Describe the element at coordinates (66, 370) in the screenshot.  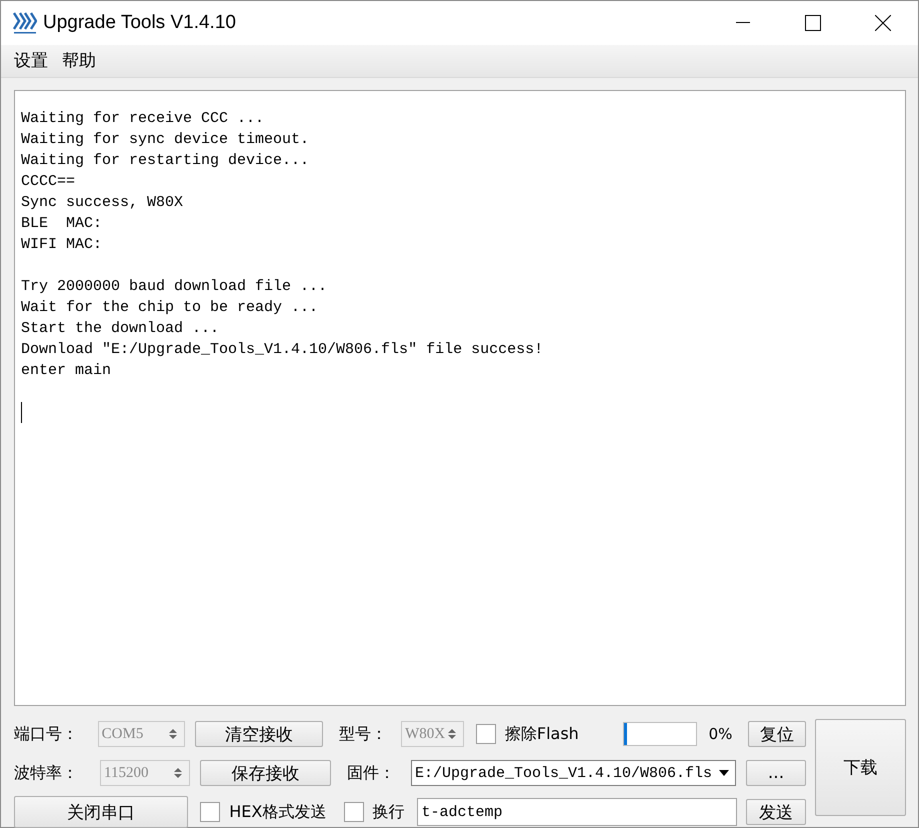
I see `log-line: enter main` at that location.